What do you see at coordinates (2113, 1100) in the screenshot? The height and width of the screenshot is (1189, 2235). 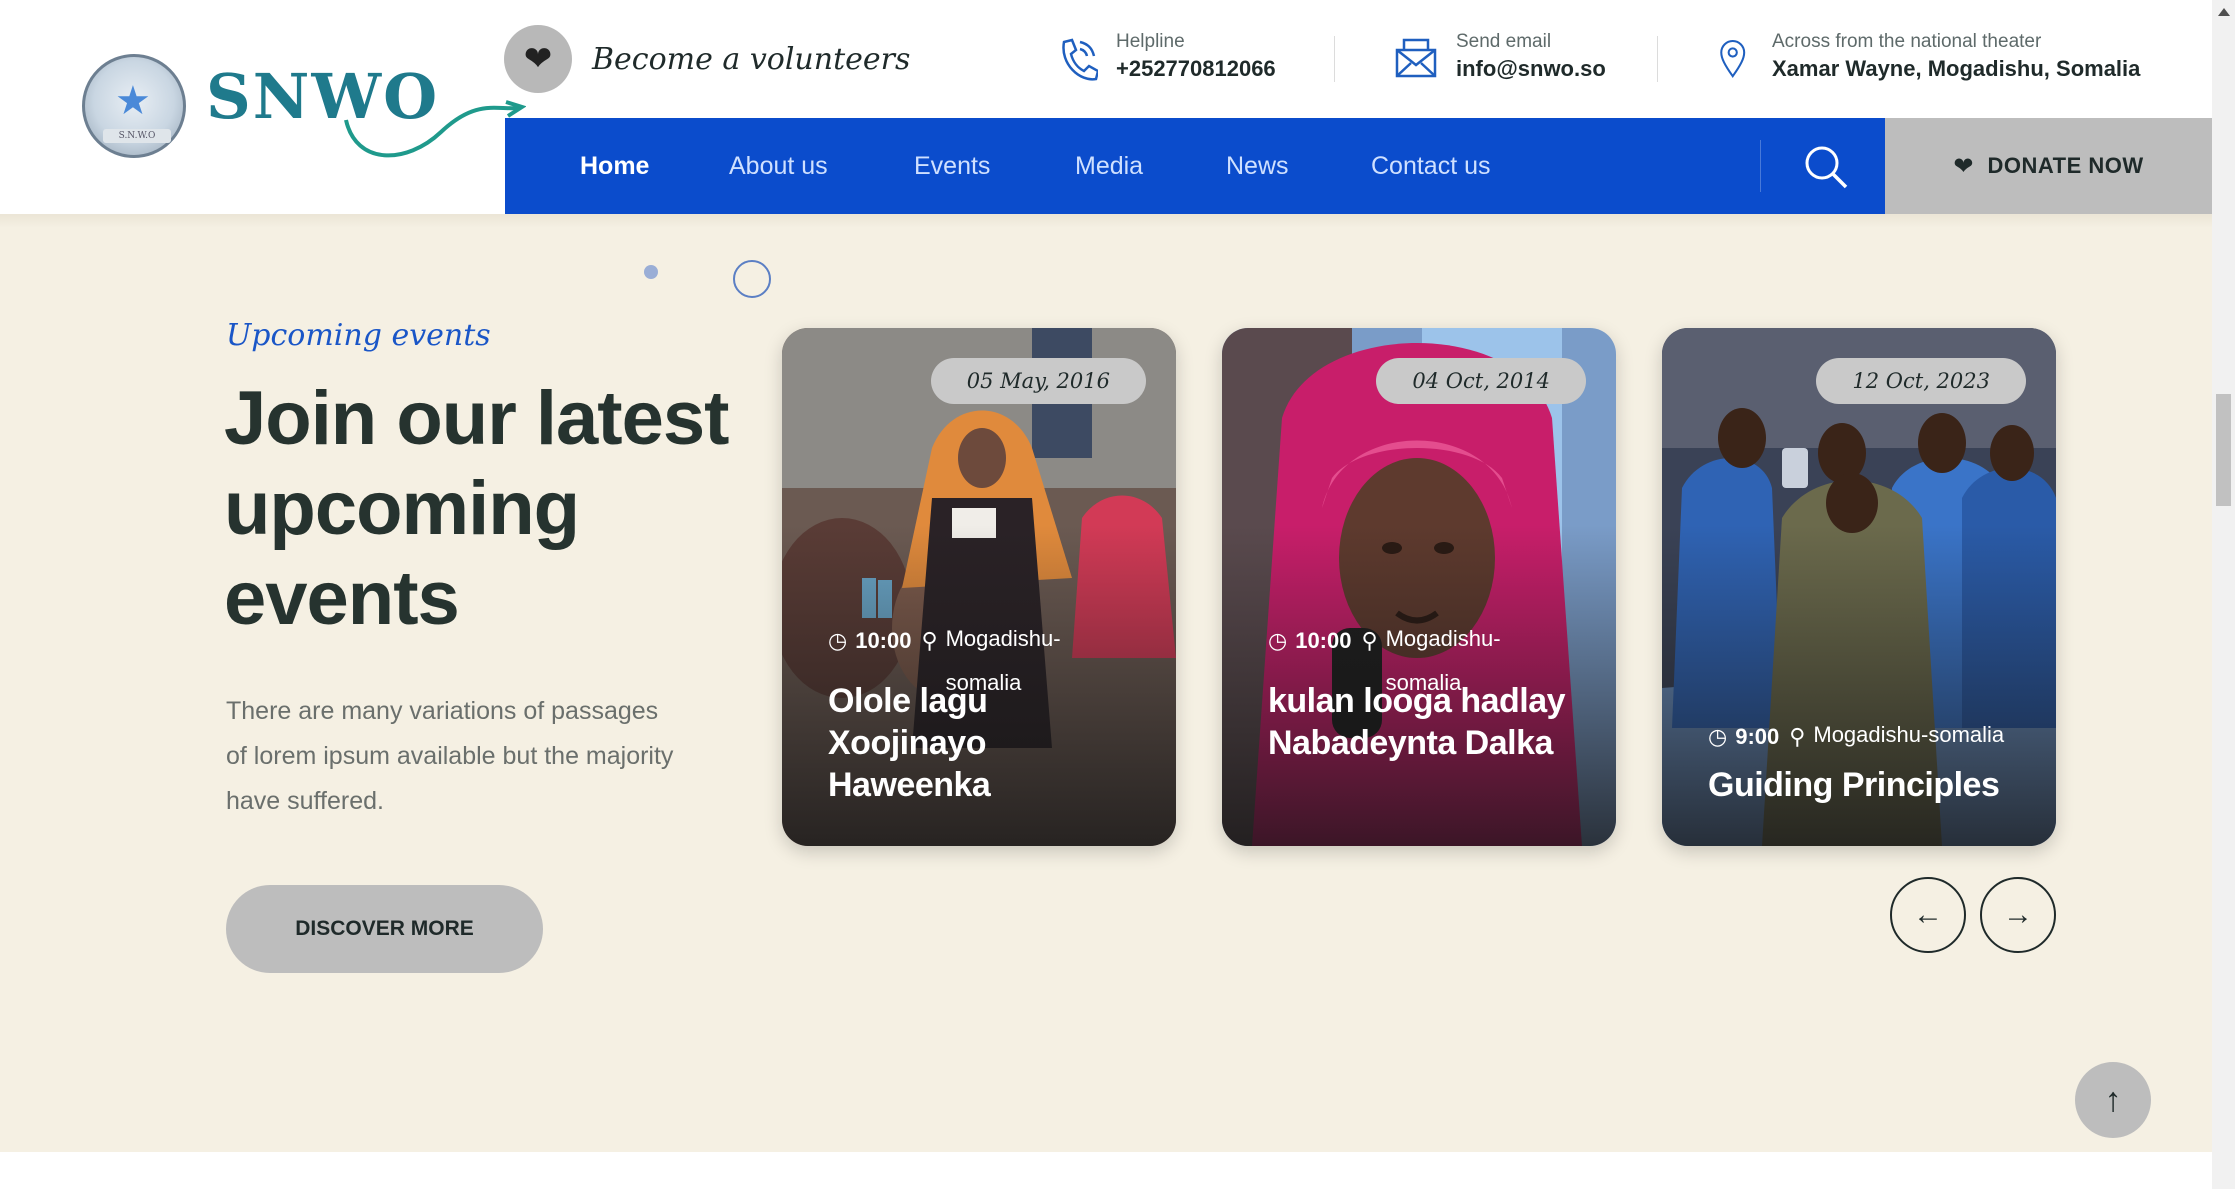 I see `back-to-top-button: ↑` at bounding box center [2113, 1100].